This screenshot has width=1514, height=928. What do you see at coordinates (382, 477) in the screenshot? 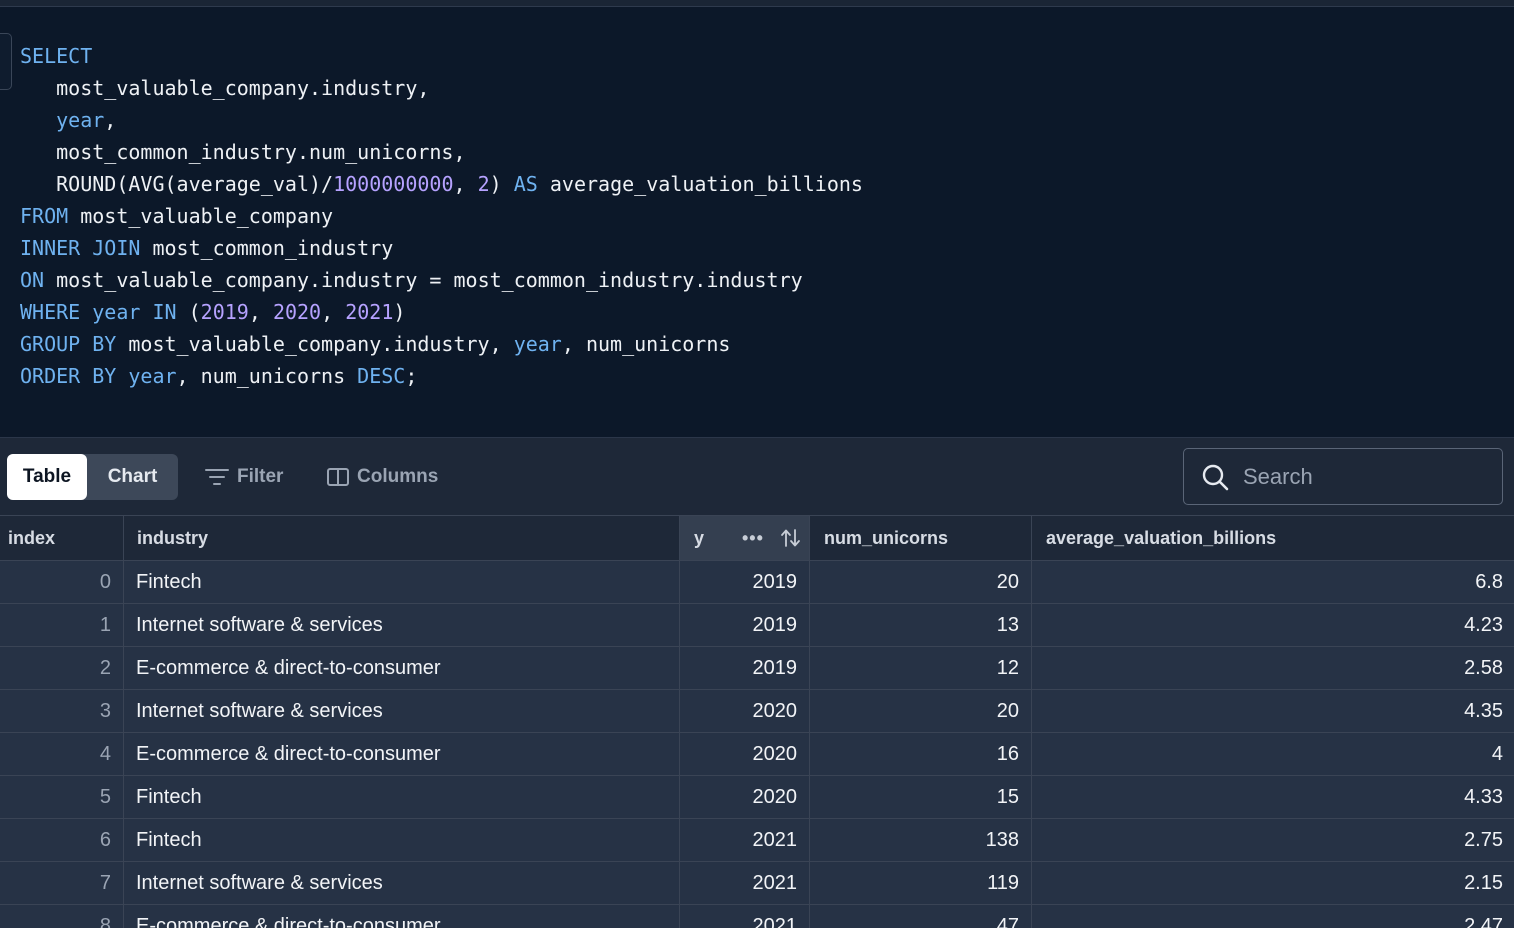
I see `columns-button: Columns` at bounding box center [382, 477].